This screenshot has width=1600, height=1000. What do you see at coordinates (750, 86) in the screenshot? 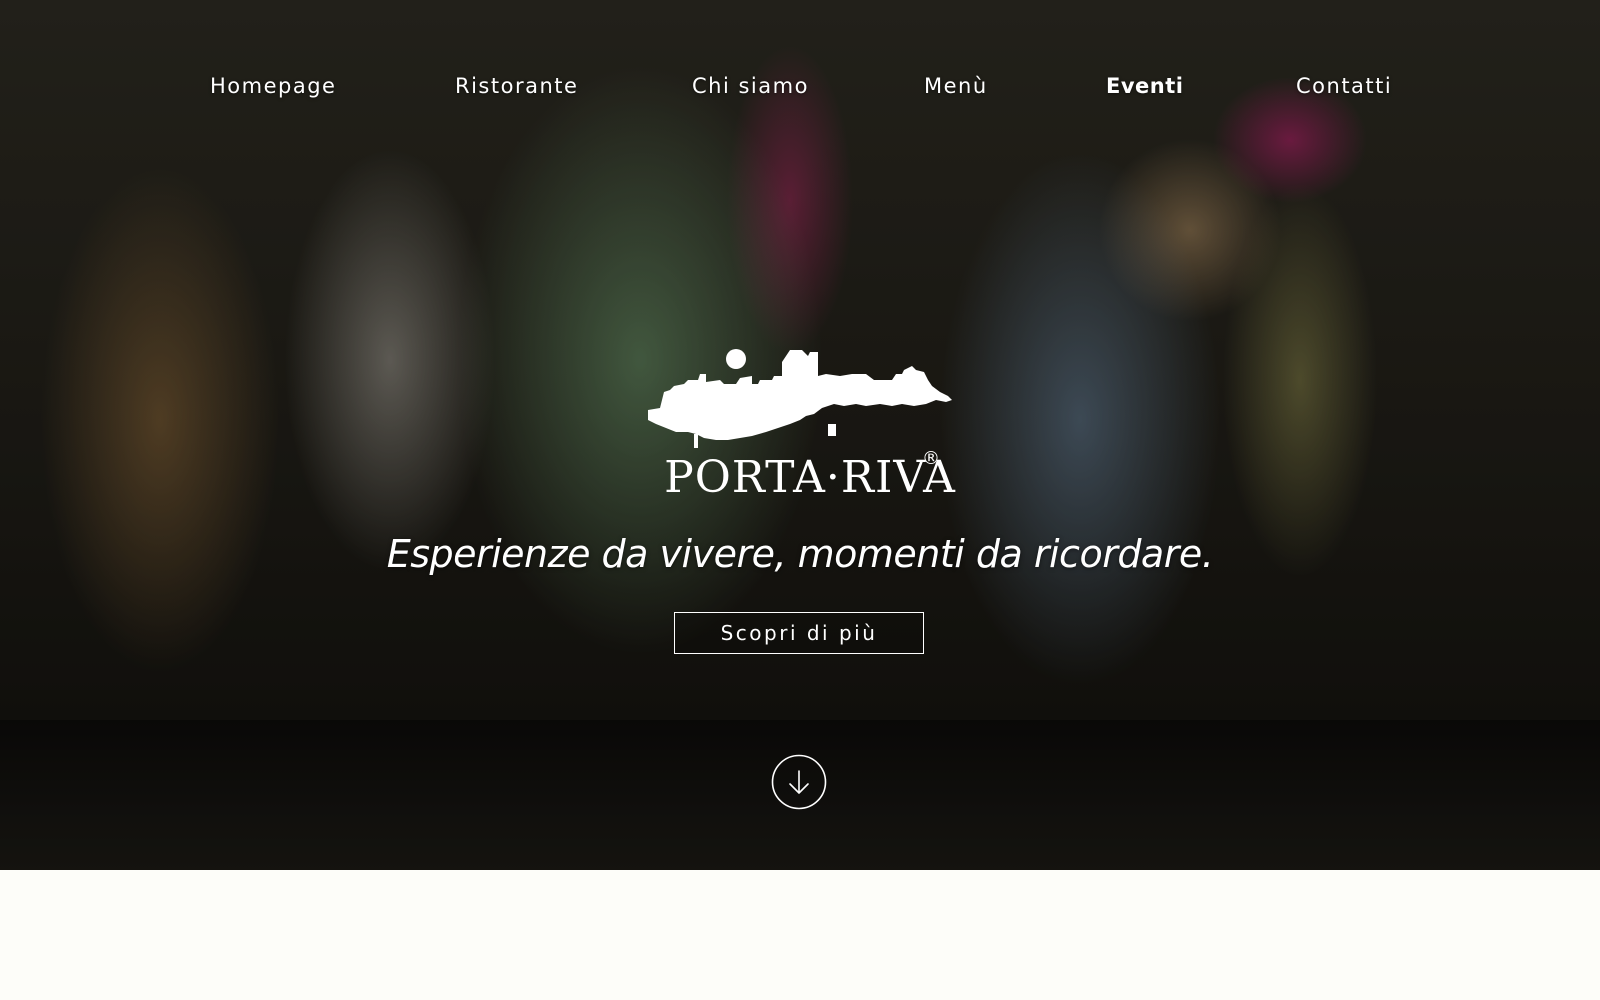
I see `nav-item-chi-siamo: Chi siamo` at bounding box center [750, 86].